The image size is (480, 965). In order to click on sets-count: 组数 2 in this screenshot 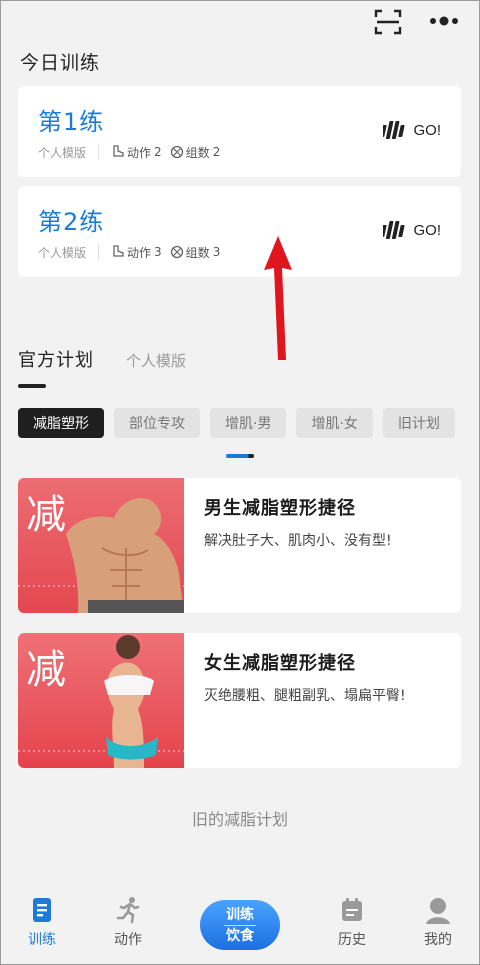, I will do `click(195, 152)`.